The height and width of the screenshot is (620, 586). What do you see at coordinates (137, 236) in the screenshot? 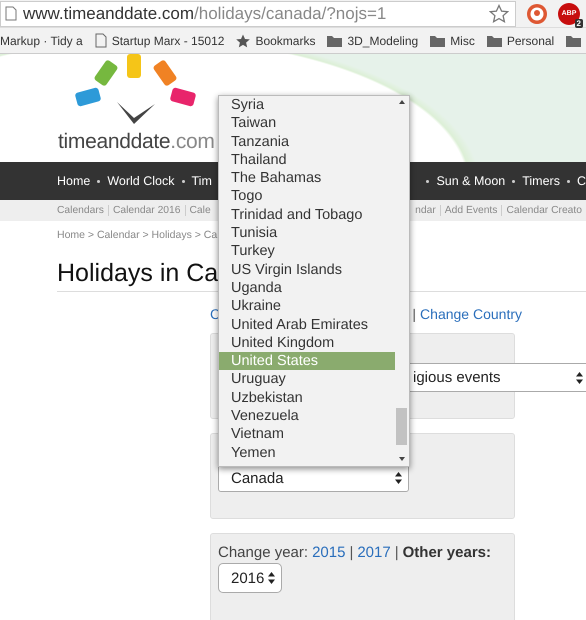
I see `breadcrumb: Home > Calendar > Holidays > Ca` at bounding box center [137, 236].